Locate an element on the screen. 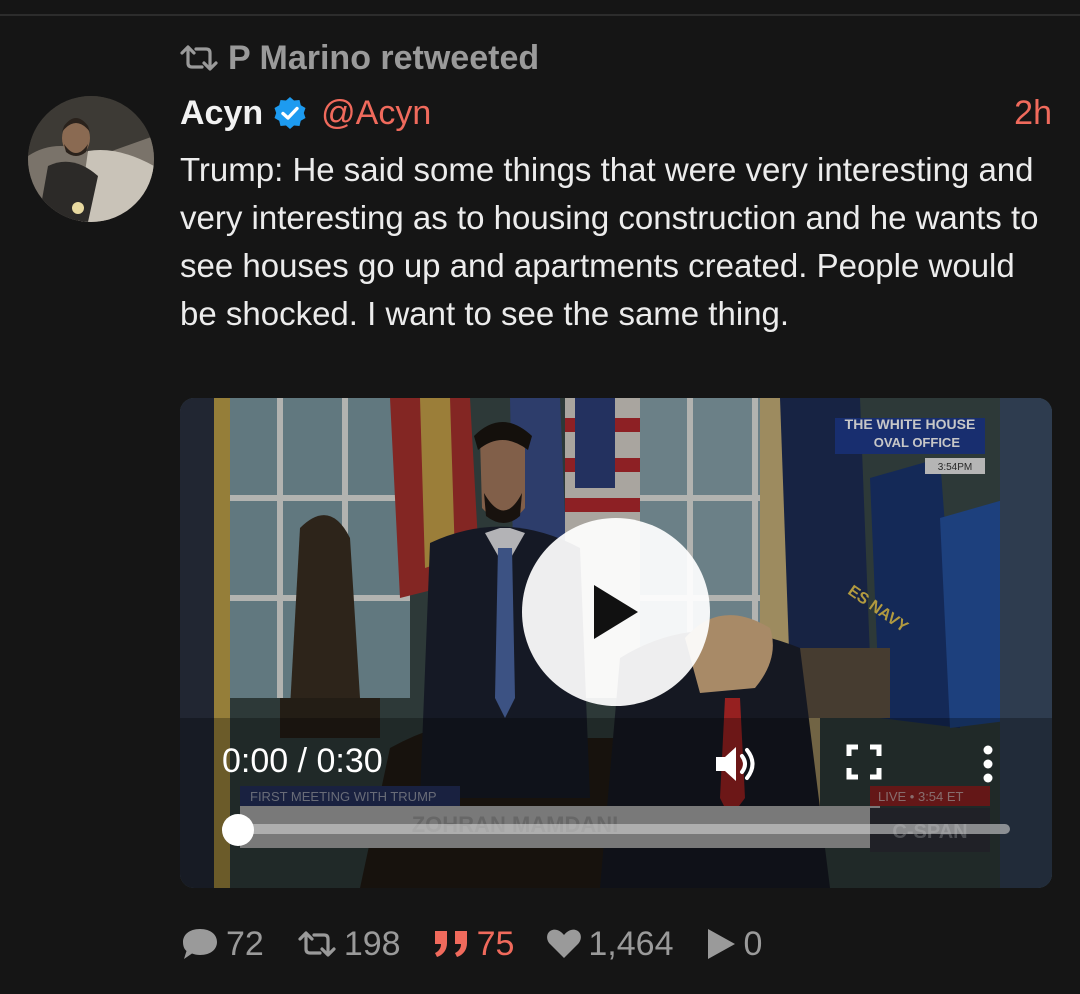 The height and width of the screenshot is (994, 1080). verified-badge-icon is located at coordinates (290, 113).